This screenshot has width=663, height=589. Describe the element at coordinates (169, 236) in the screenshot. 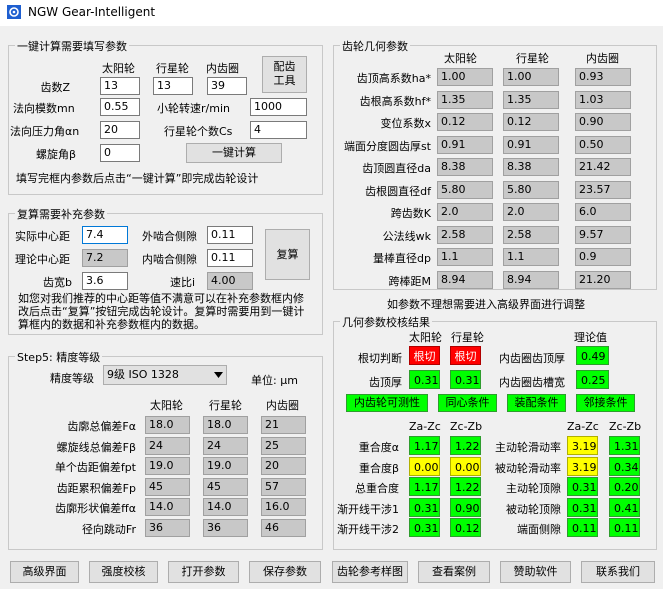

I see `ext-backlash-label: 外啮合侧隙` at that location.